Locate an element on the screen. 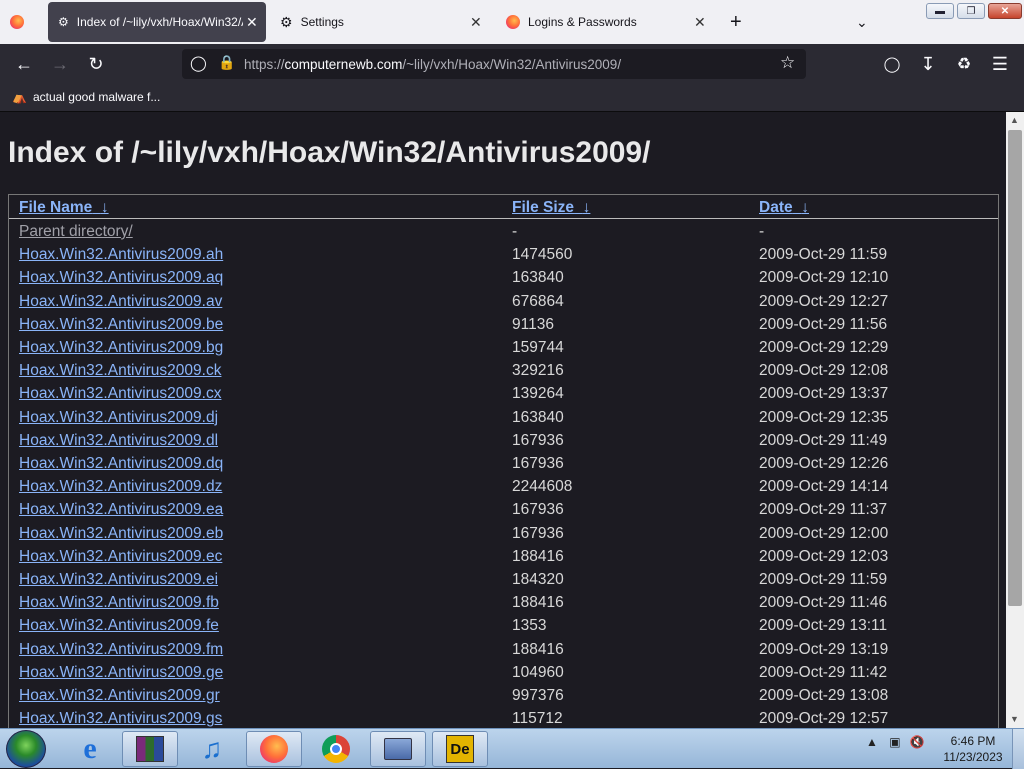  sort-by-name-link: File Name ↓ is located at coordinates (64, 208).